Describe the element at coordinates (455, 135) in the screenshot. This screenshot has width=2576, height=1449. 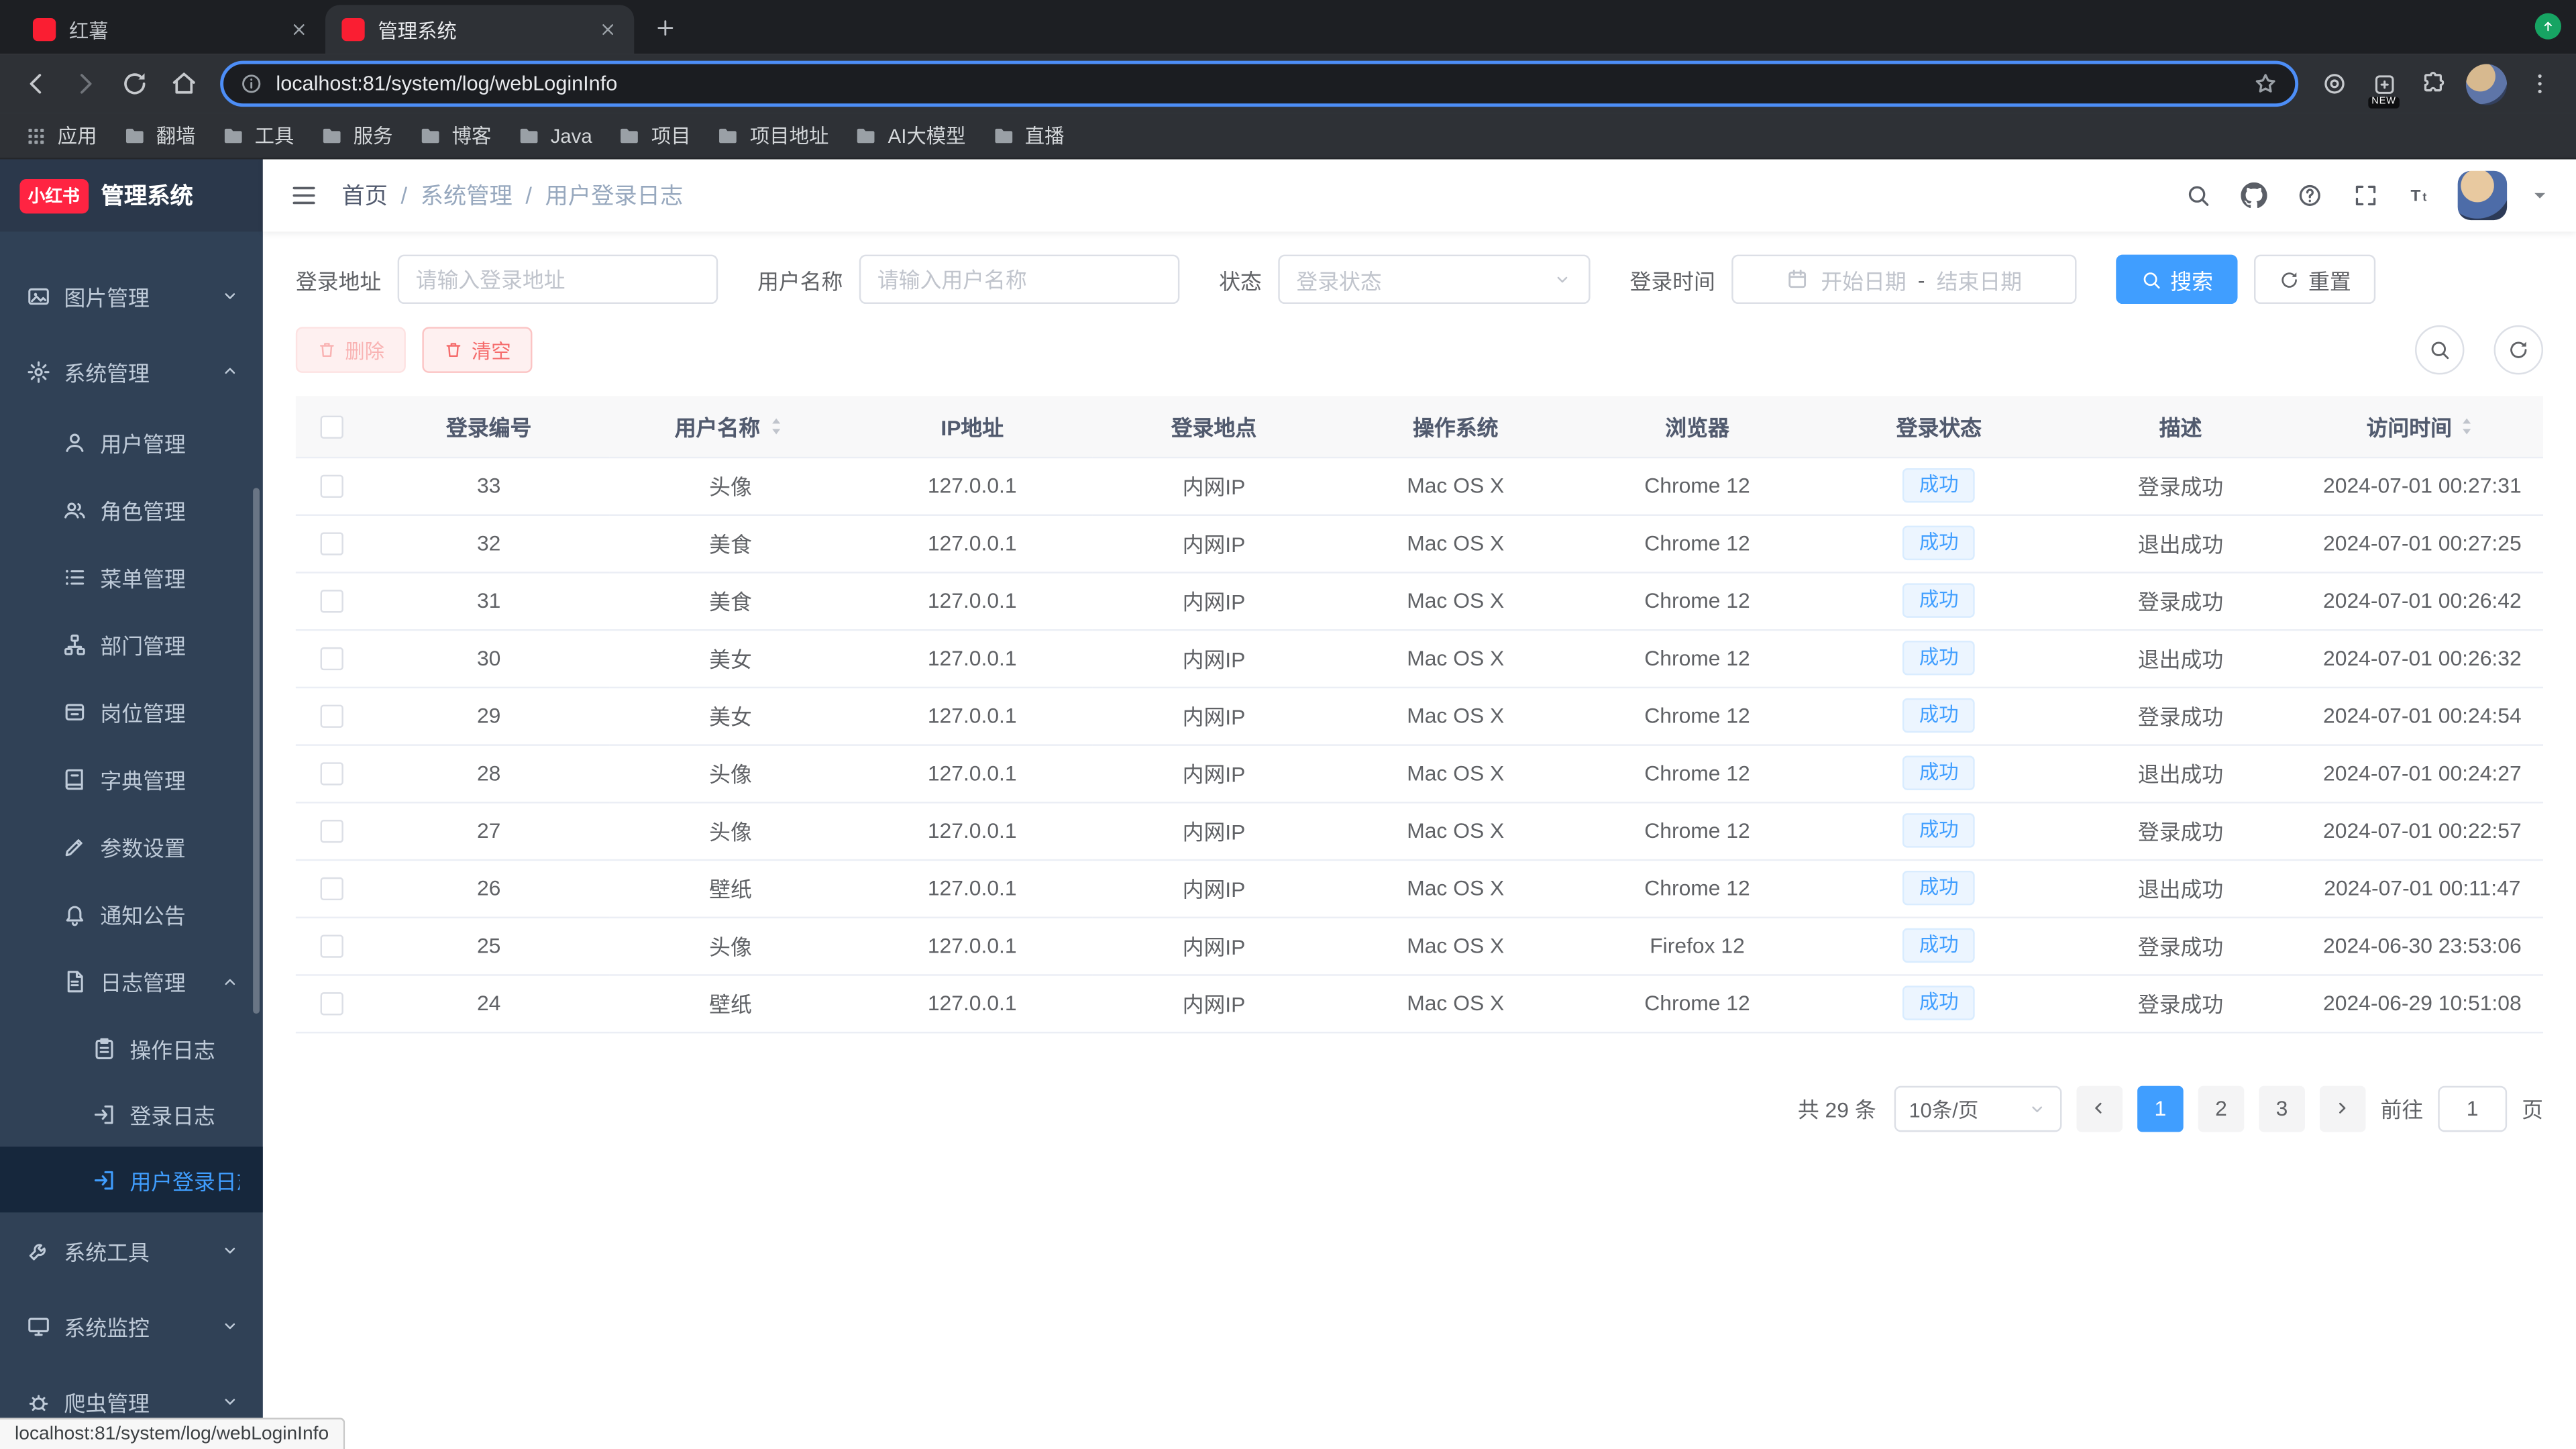
I see `bookmark-item: 博客` at that location.